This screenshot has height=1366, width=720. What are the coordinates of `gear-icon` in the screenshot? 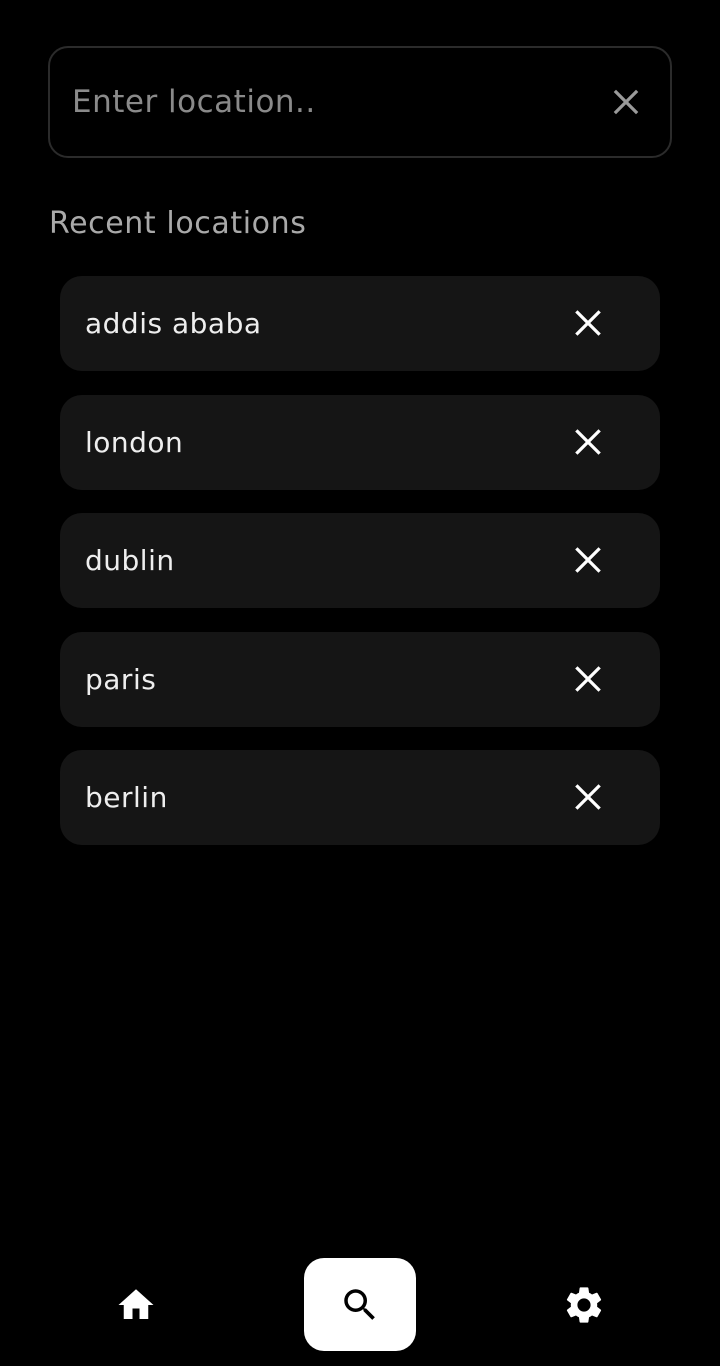 It's located at (584, 1304).